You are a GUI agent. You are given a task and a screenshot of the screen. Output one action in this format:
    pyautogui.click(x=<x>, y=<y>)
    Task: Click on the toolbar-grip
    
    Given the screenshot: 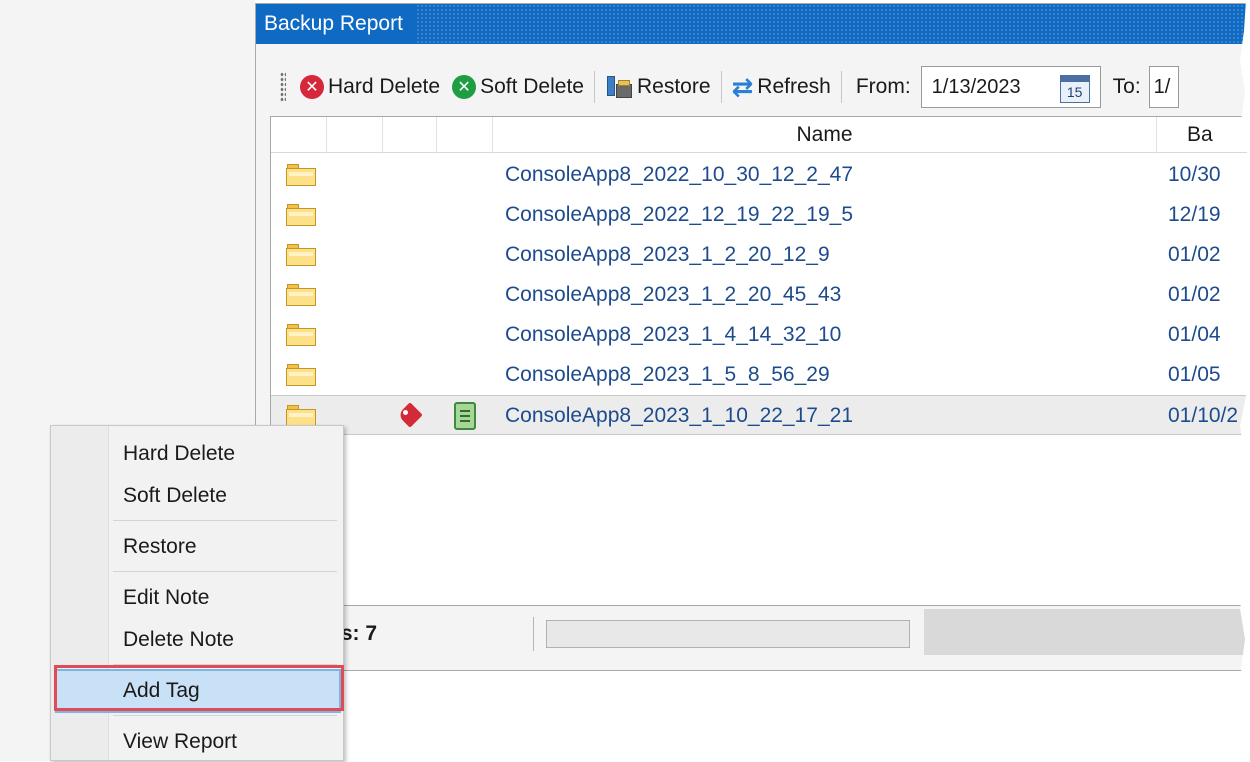 What is the action you would take?
    pyautogui.click(x=283, y=87)
    